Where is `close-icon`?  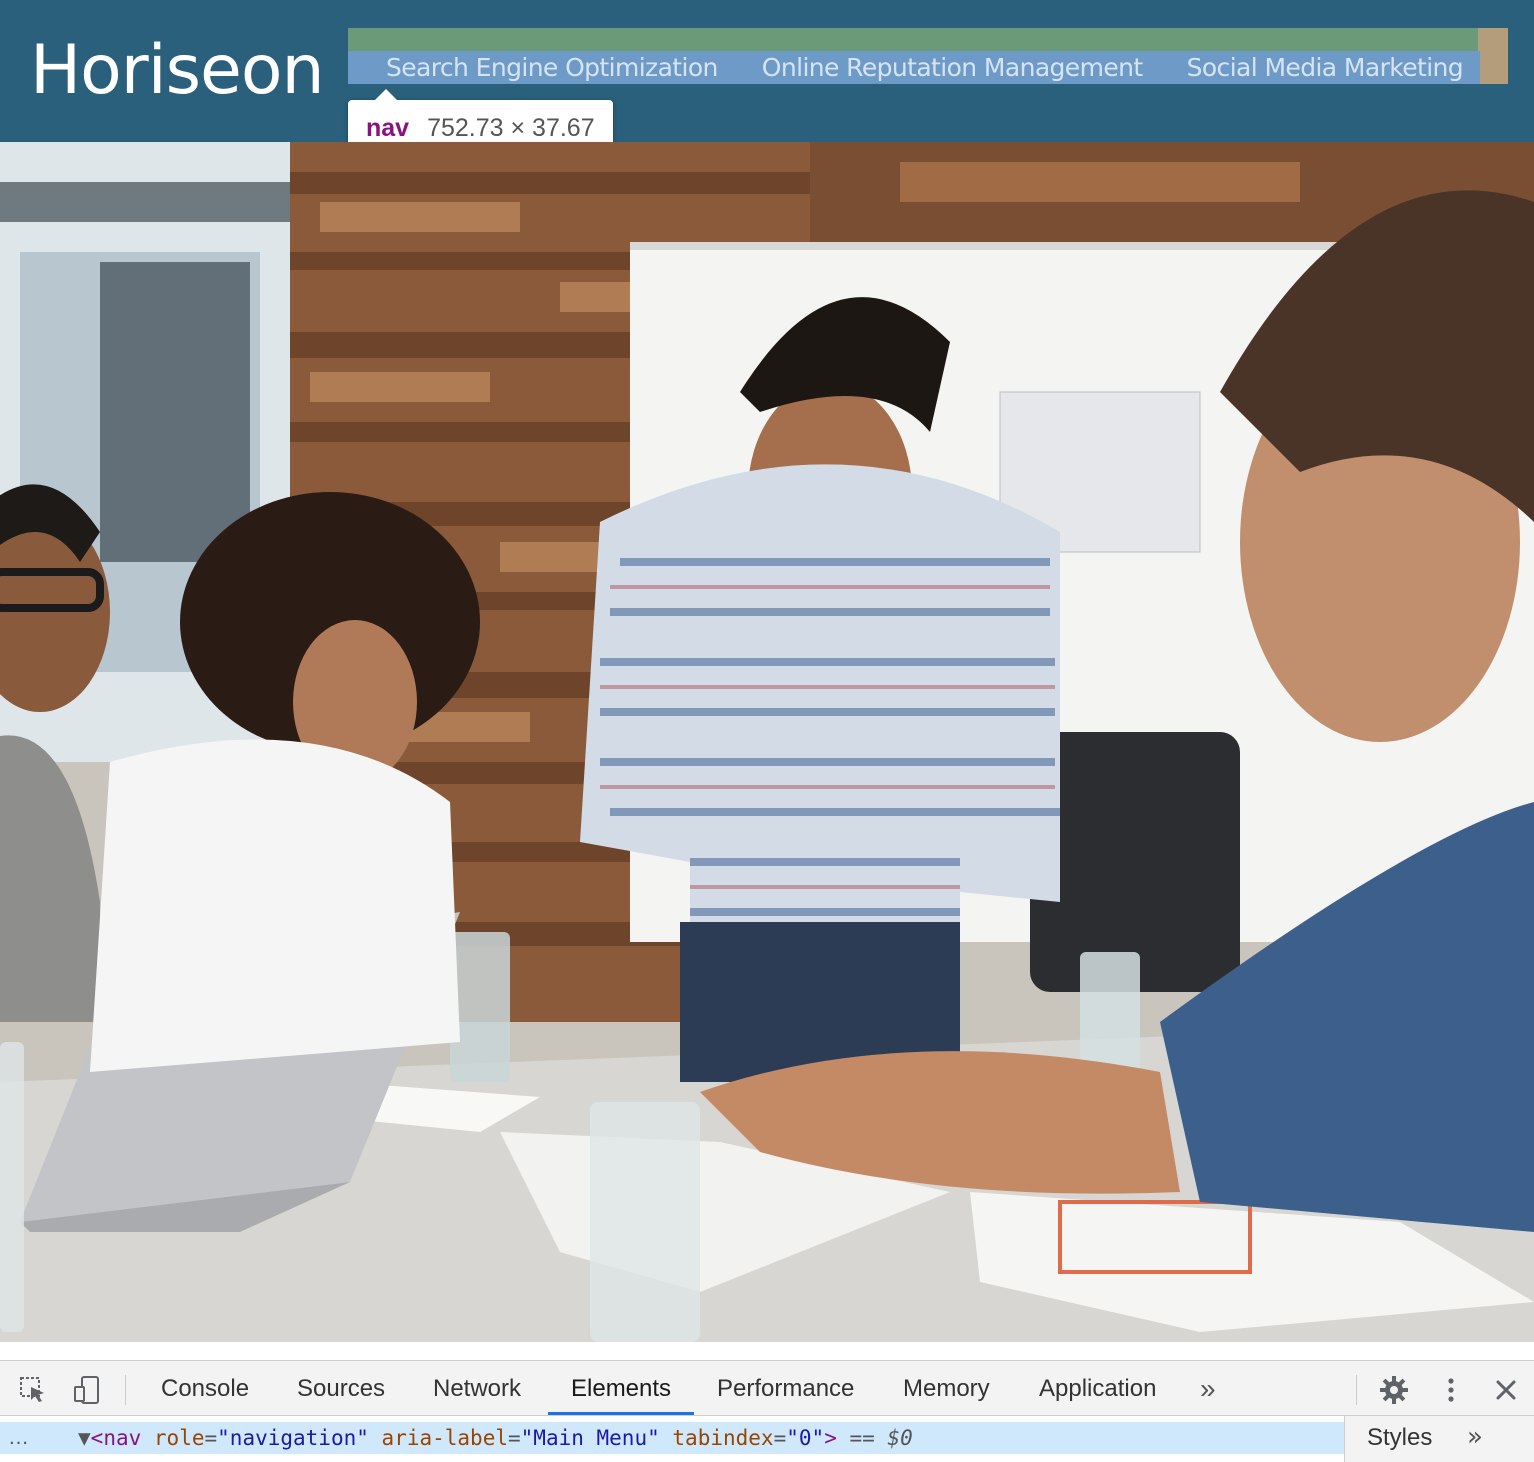 close-icon is located at coordinates (1506, 1390).